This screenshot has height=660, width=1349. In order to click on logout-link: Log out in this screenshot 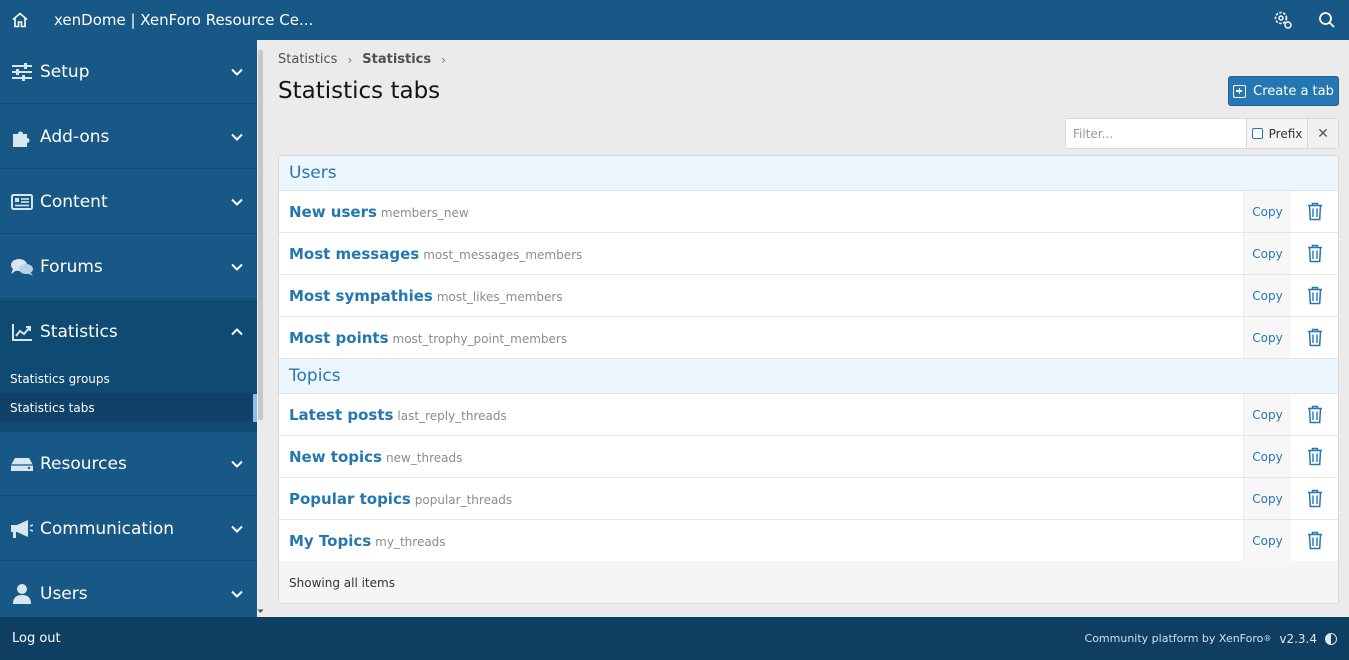, I will do `click(36, 638)`.